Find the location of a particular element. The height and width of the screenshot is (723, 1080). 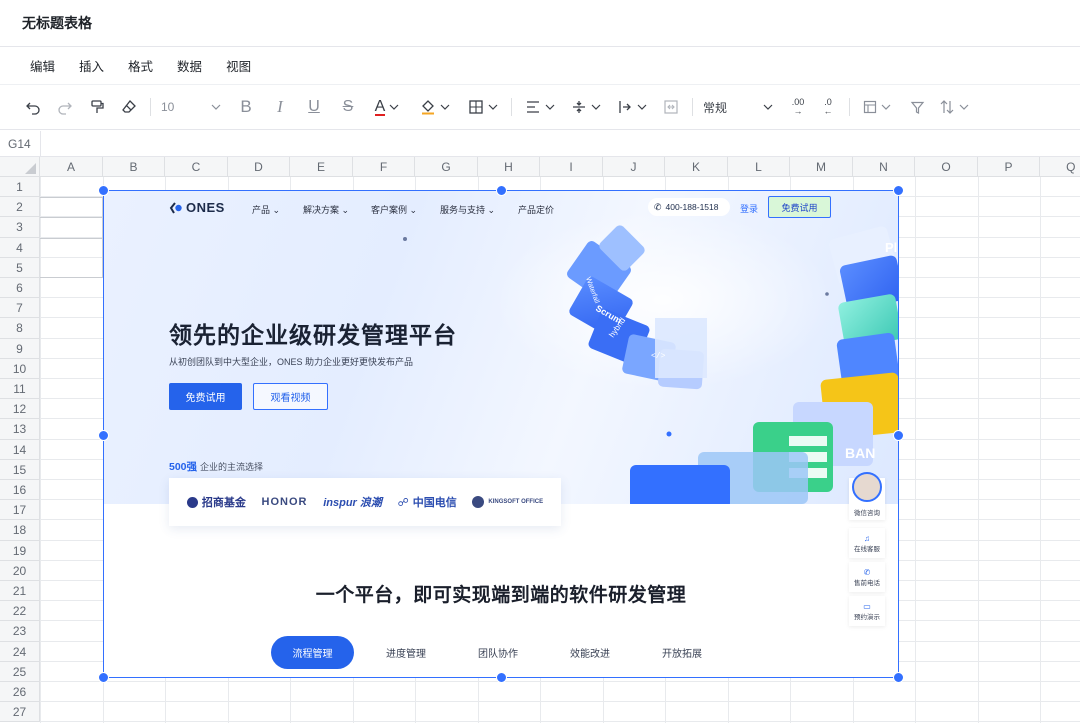

strikethrough-icon: S is located at coordinates (348, 107).